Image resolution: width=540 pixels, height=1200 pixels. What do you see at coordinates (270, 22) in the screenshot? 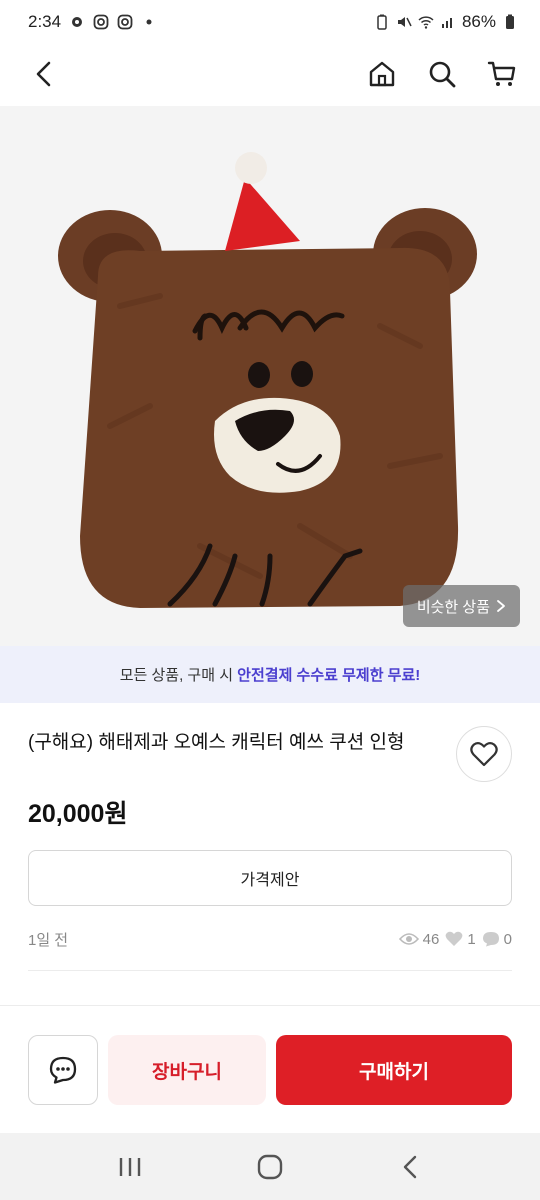
I see `status-bar: 2:34 86%` at bounding box center [270, 22].